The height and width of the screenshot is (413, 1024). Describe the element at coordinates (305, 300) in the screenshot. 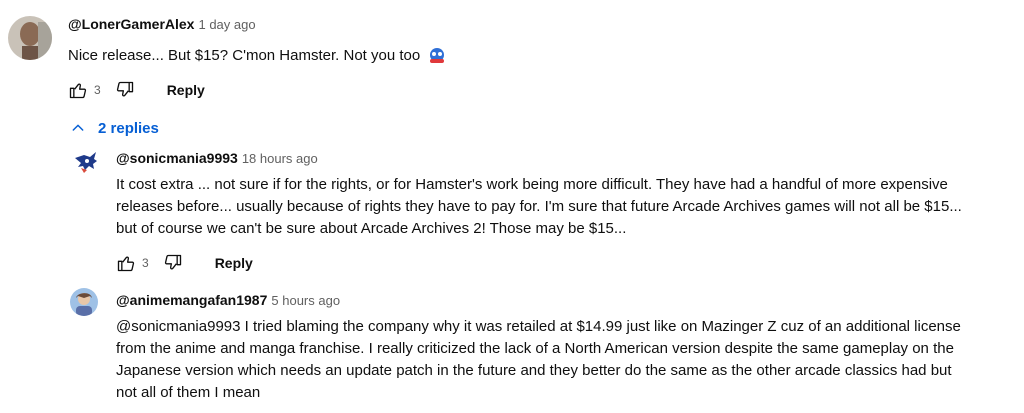

I see `reply-timestamp: 5 hours ago` at that location.